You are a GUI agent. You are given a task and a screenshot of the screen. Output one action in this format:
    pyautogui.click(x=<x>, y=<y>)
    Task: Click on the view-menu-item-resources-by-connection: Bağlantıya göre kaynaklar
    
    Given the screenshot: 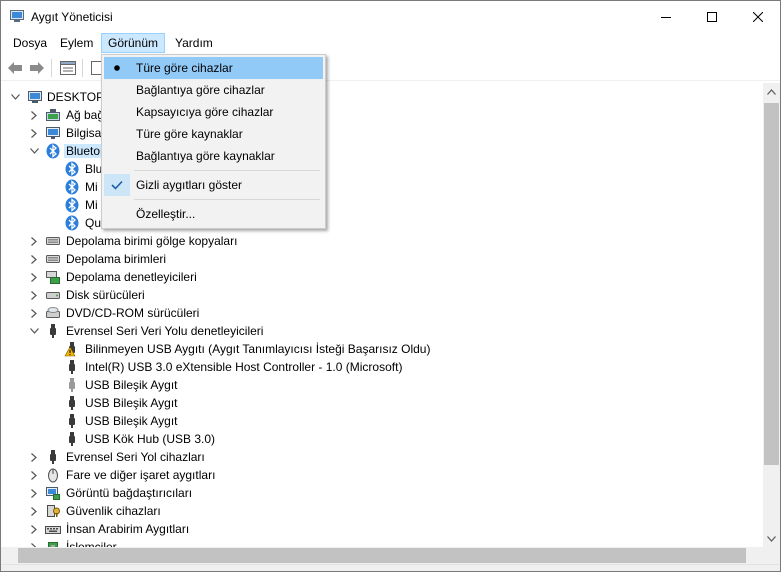 What is the action you would take?
    pyautogui.click(x=213, y=156)
    